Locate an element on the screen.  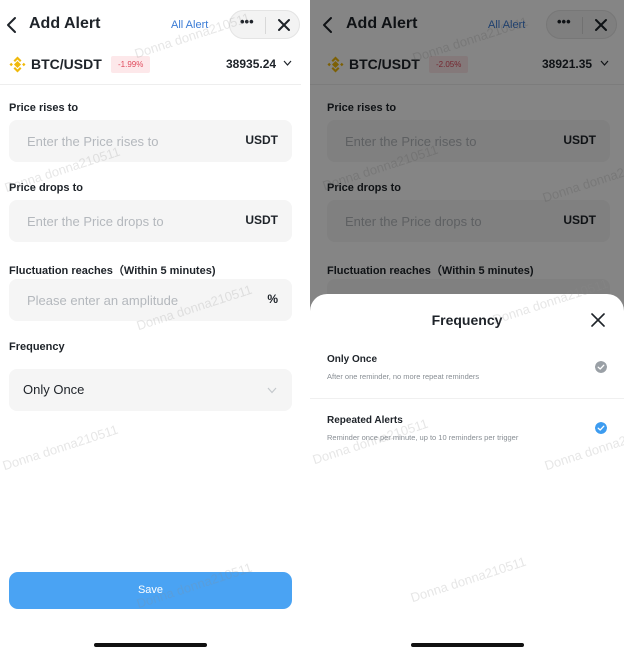
header: Add Alert All Alert ••• is located at coordinates (150, 25).